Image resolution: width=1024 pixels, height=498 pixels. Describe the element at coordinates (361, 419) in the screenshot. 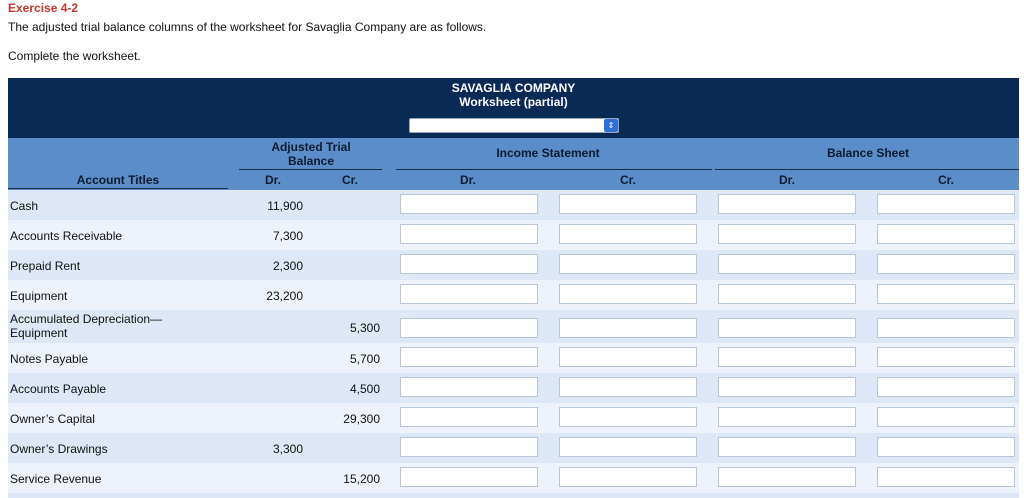

I see `atb-cr-value: 29,300` at that location.